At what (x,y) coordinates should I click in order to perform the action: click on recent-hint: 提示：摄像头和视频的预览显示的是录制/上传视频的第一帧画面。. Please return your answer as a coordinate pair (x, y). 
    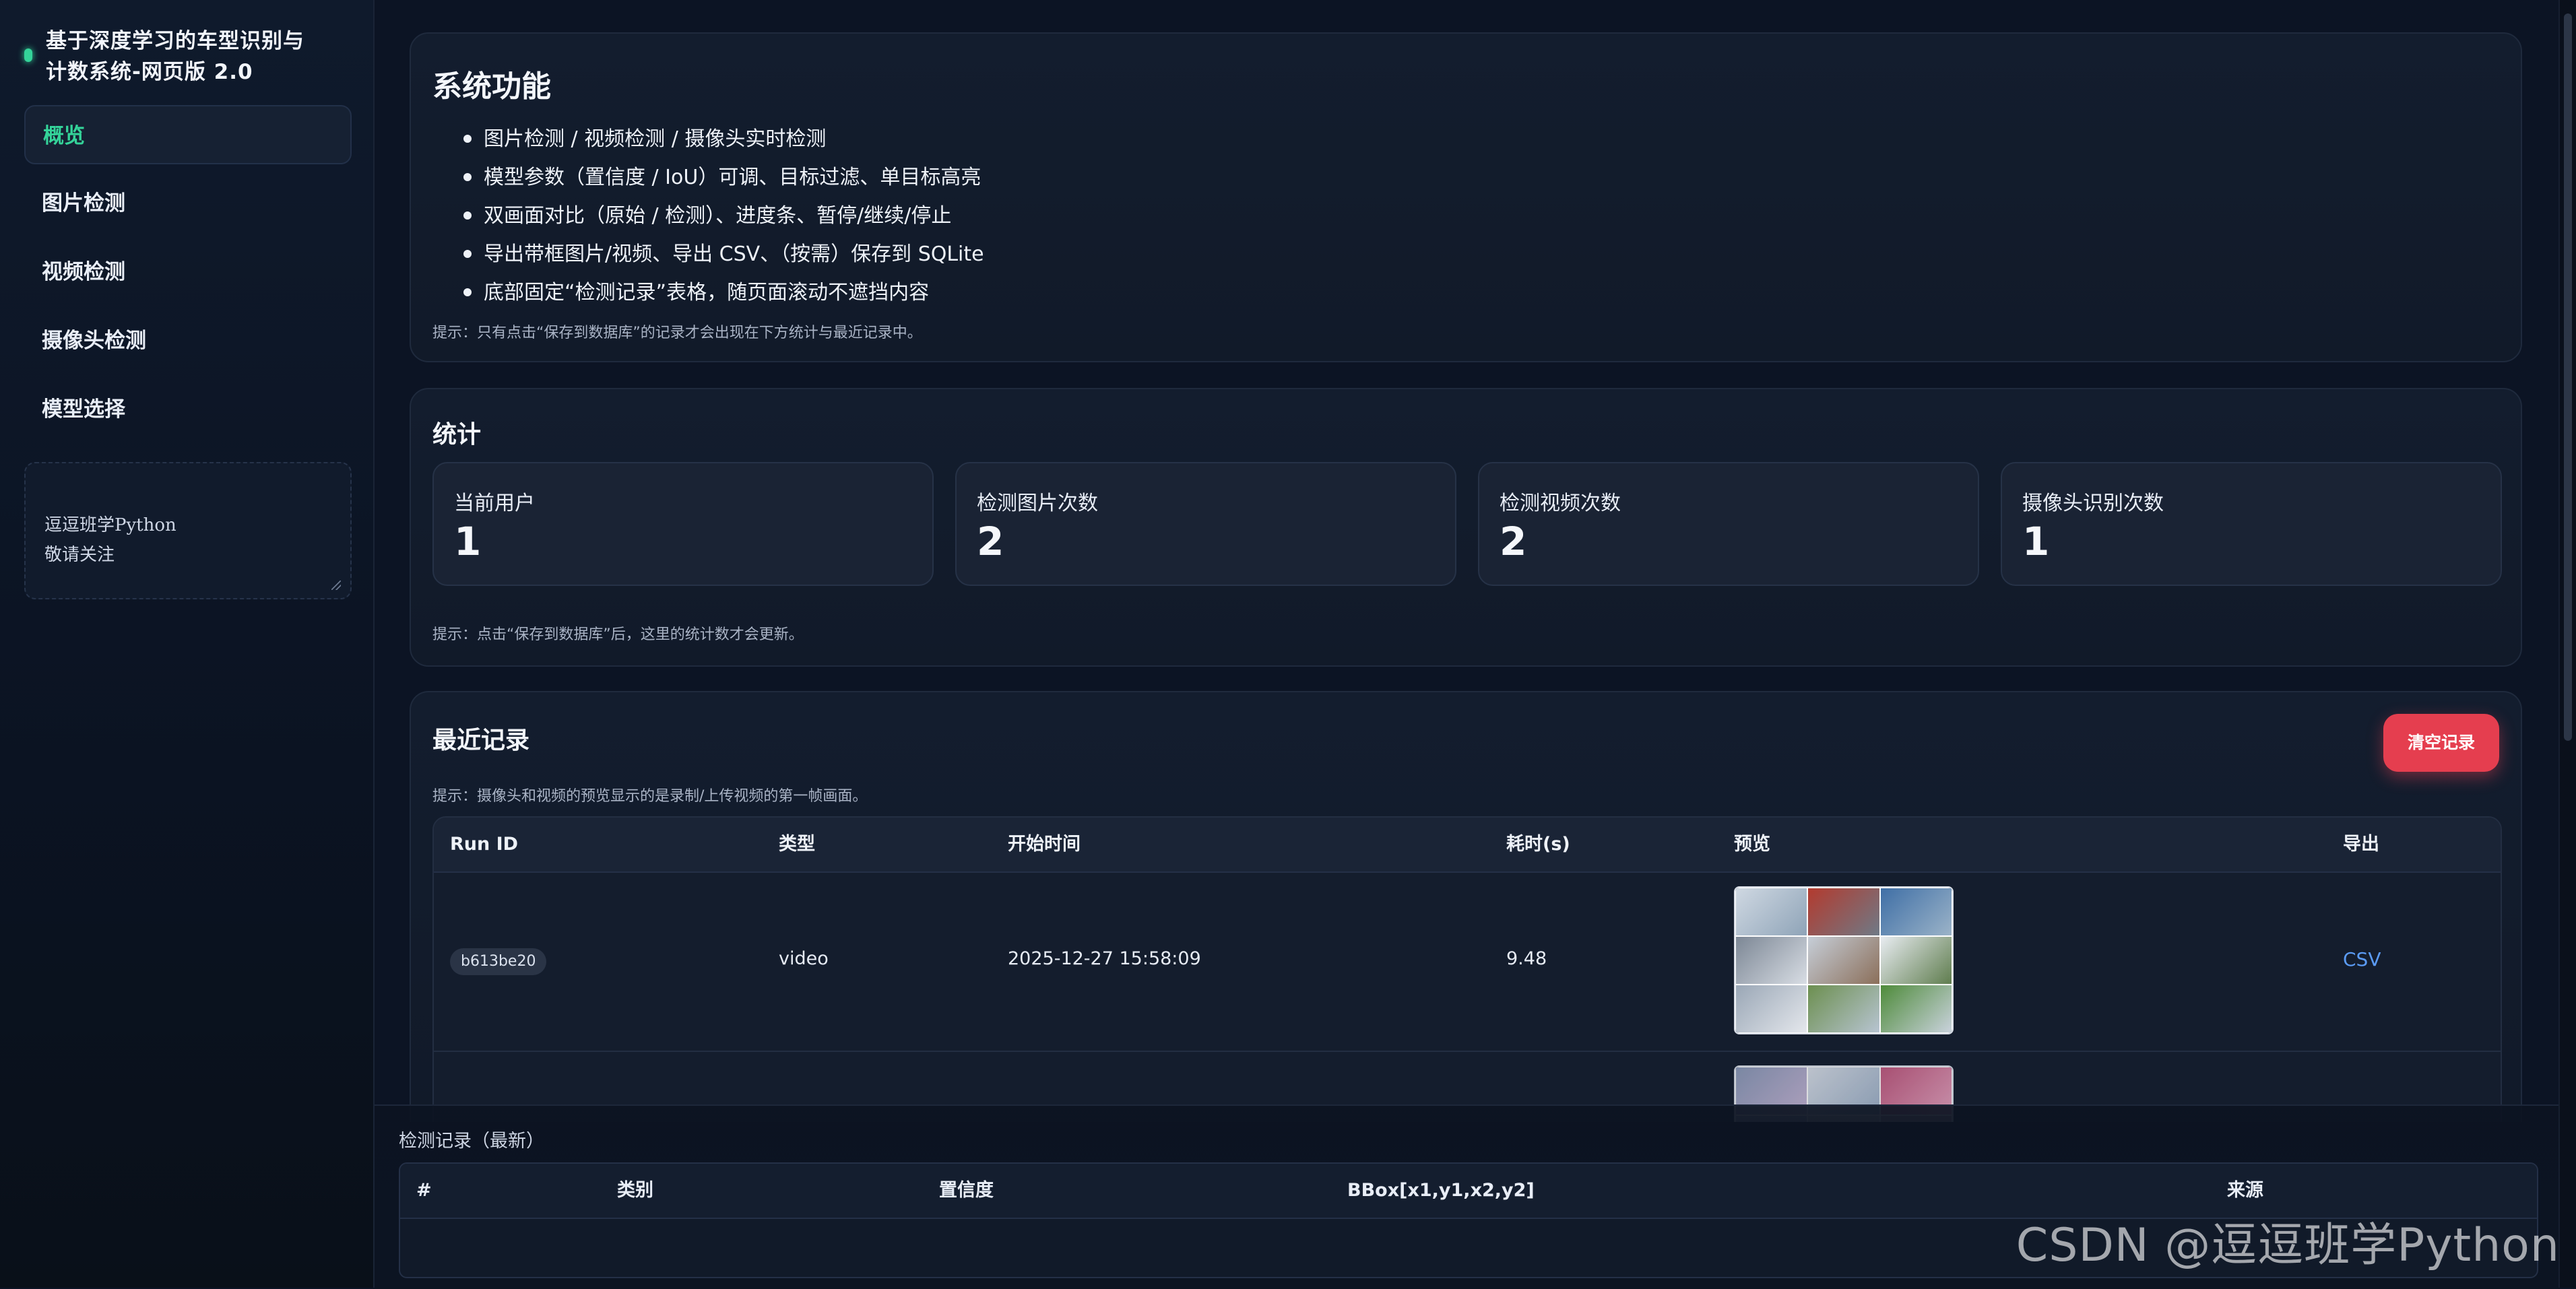
    Looking at the image, I should click on (650, 796).